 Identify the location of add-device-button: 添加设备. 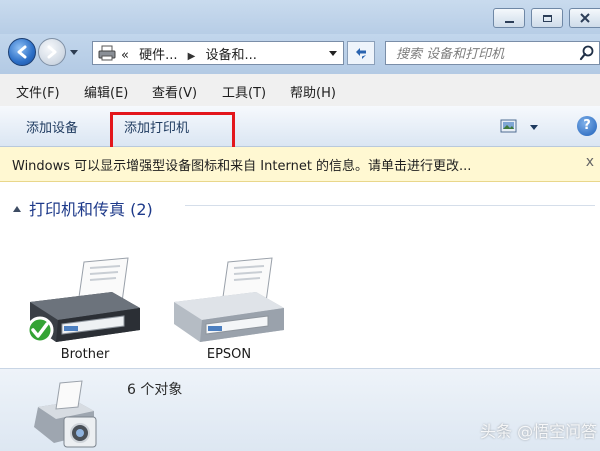
(52, 126).